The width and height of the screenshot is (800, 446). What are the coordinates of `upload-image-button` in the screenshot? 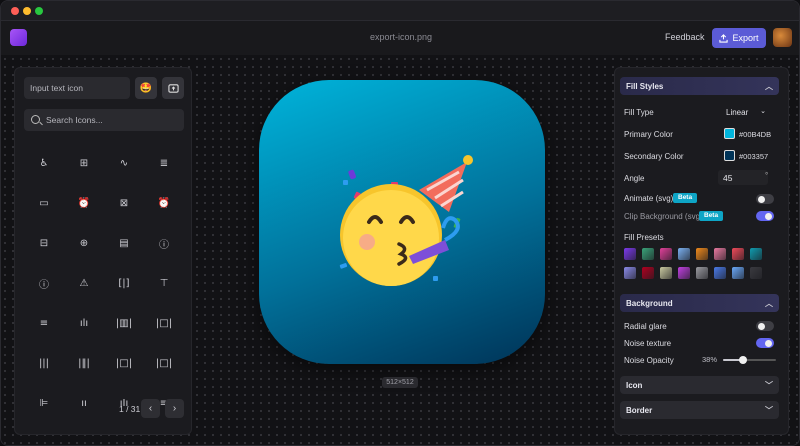 It's located at (173, 88).